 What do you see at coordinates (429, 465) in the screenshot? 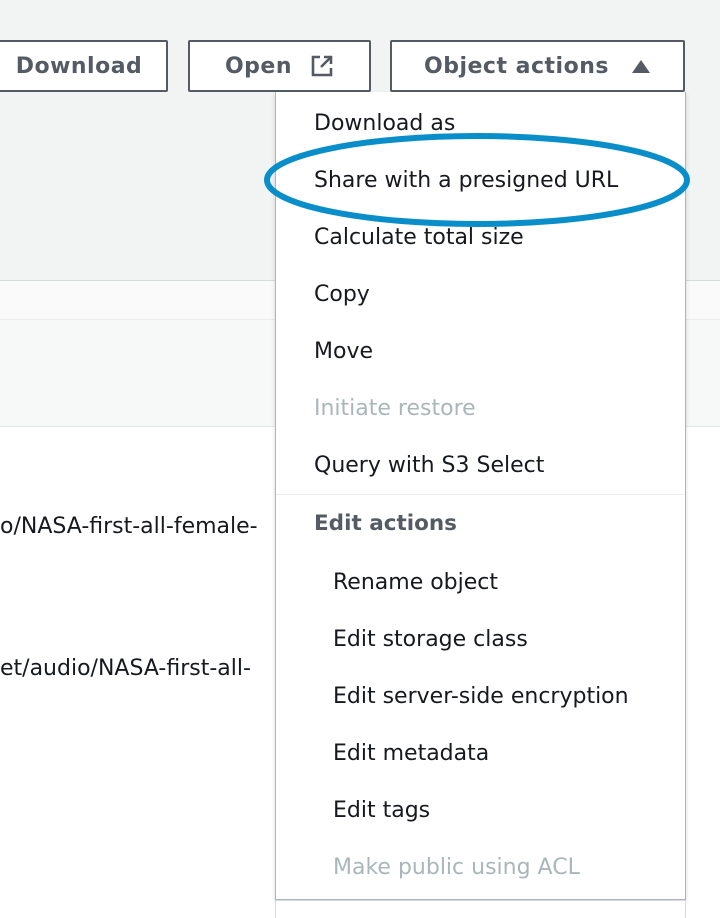
I see `menu-item-query-s3-select: Query with S3 Select` at bounding box center [429, 465].